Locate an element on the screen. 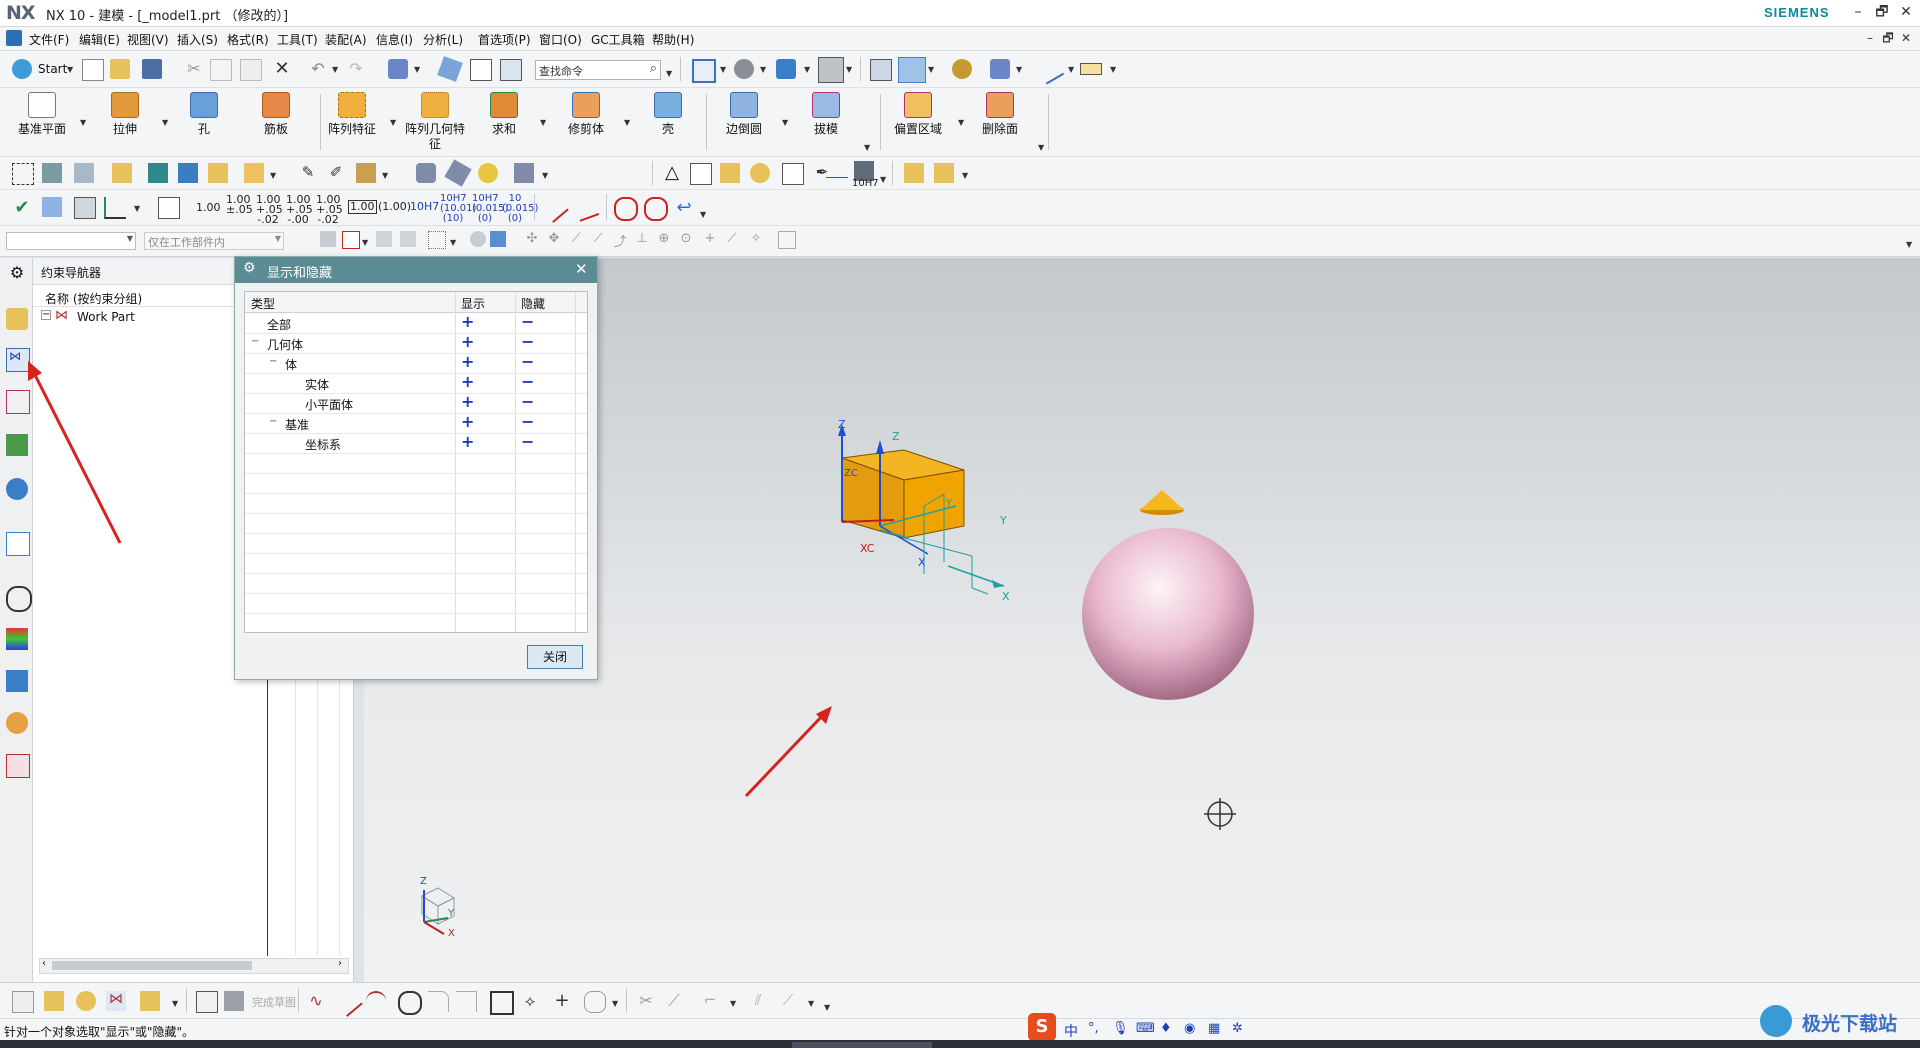  assembly-load-icon is located at coordinates (218, 173).